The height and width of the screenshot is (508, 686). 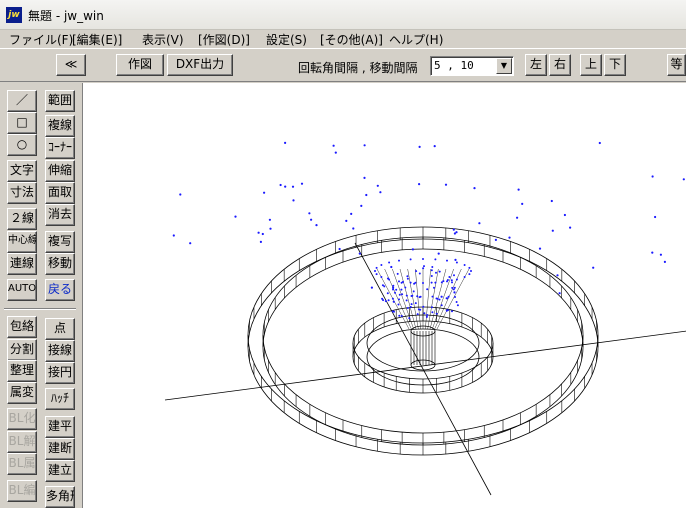 What do you see at coordinates (60, 329) in the screenshot?
I see `point-tool-button: 点` at bounding box center [60, 329].